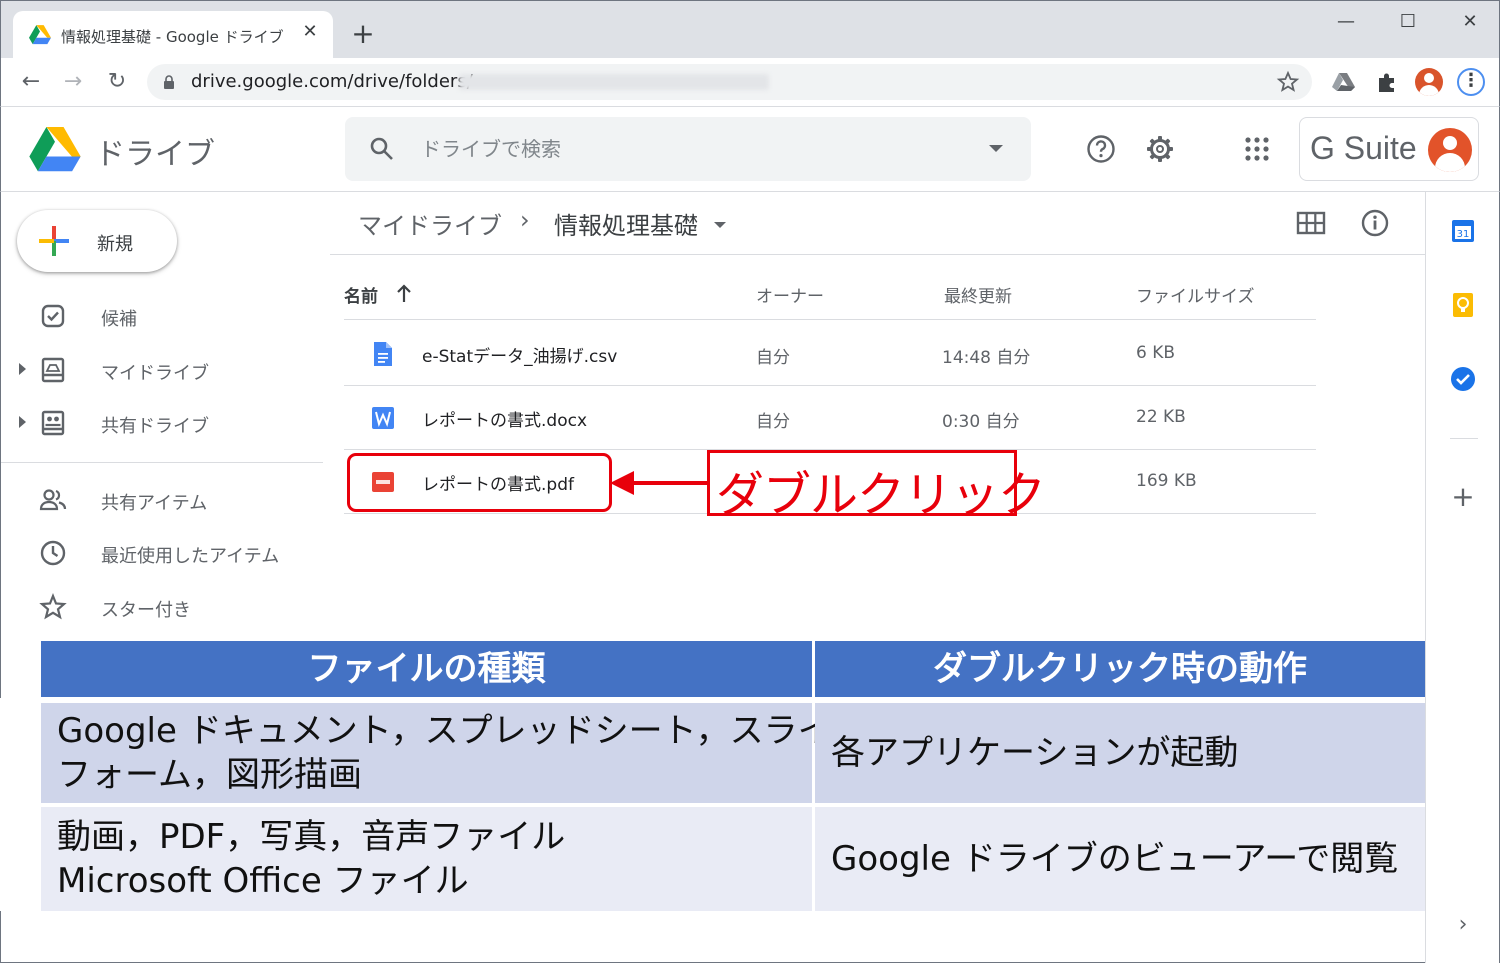  Describe the element at coordinates (1463, 305) in the screenshot. I see `keep-icon` at that location.